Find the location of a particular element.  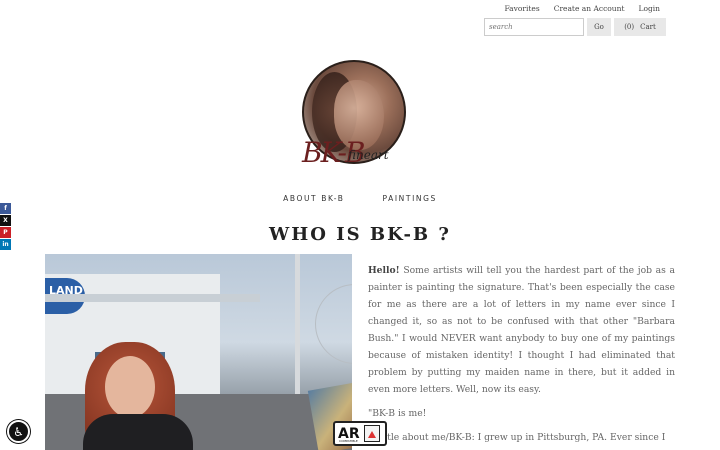

cart-button: (0) Cart is located at coordinates (640, 27).